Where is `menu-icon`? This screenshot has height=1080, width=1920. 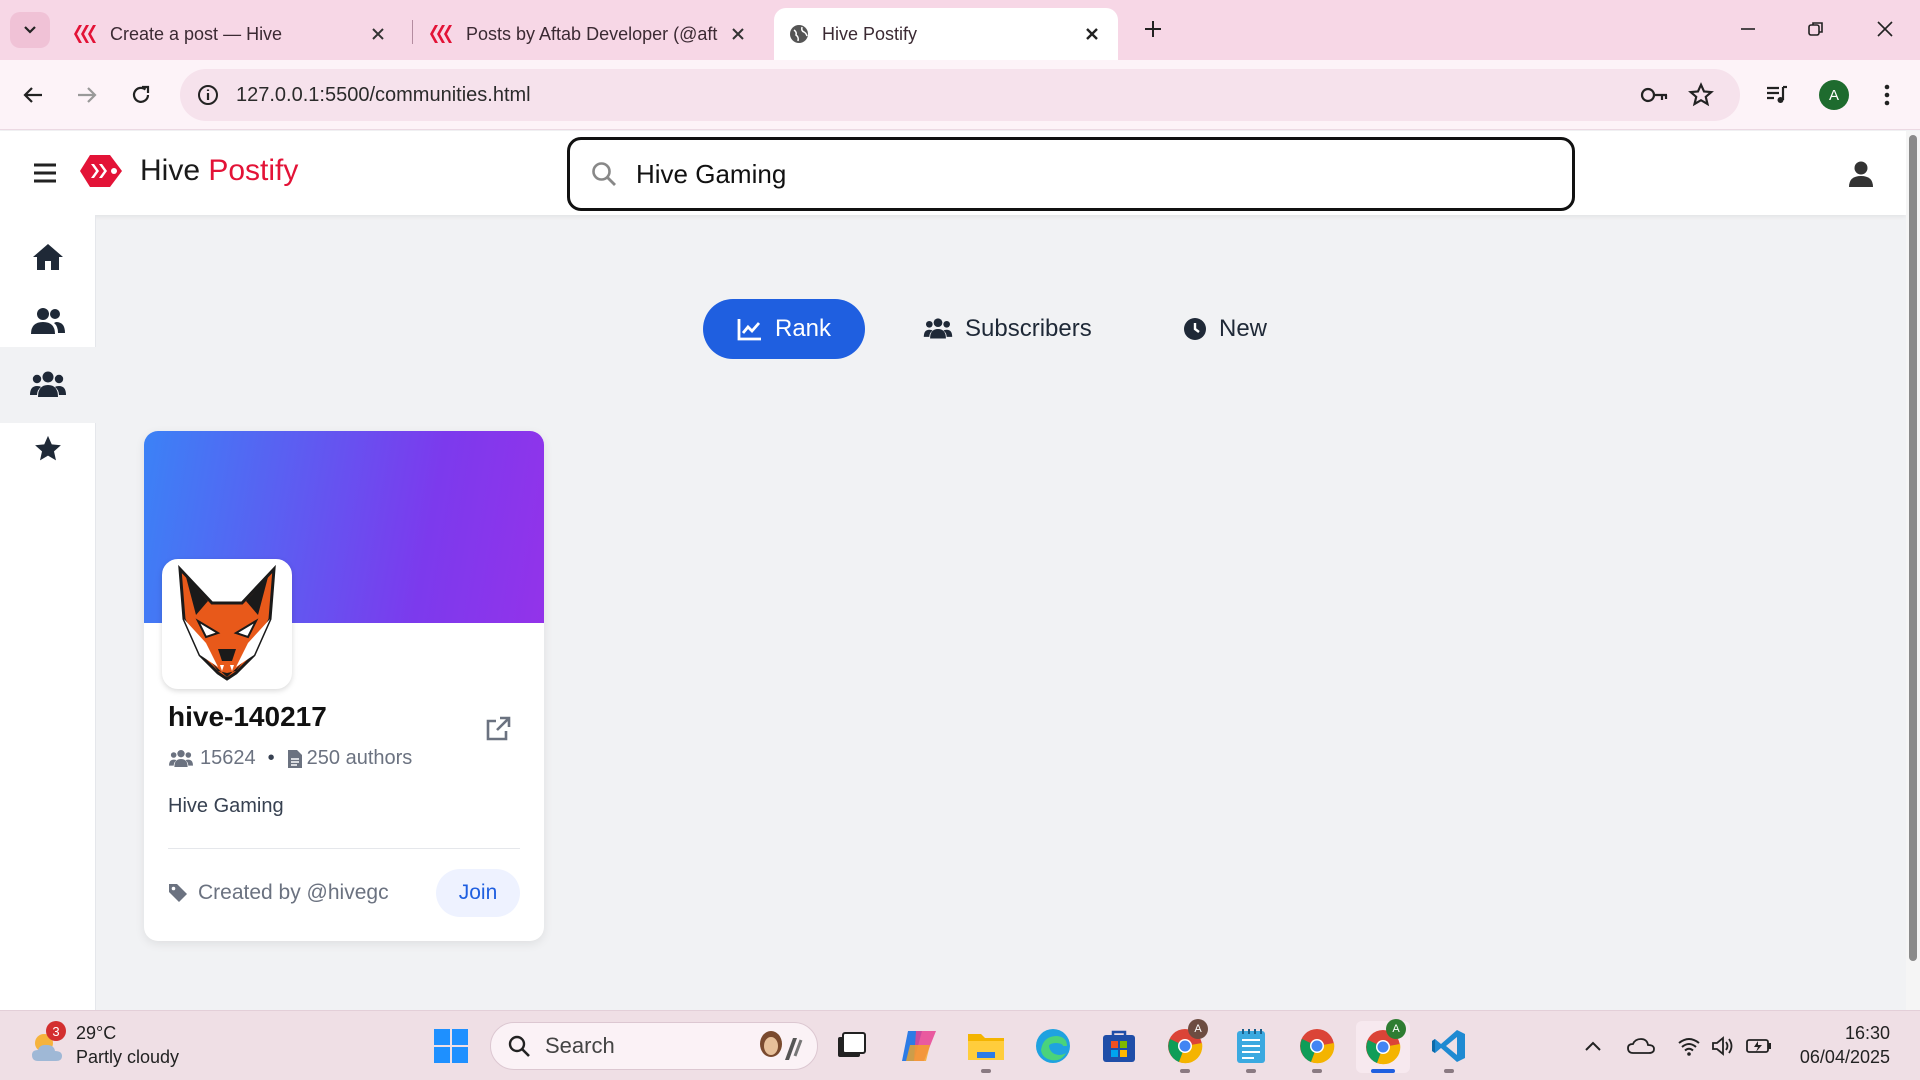 menu-icon is located at coordinates (45, 173).